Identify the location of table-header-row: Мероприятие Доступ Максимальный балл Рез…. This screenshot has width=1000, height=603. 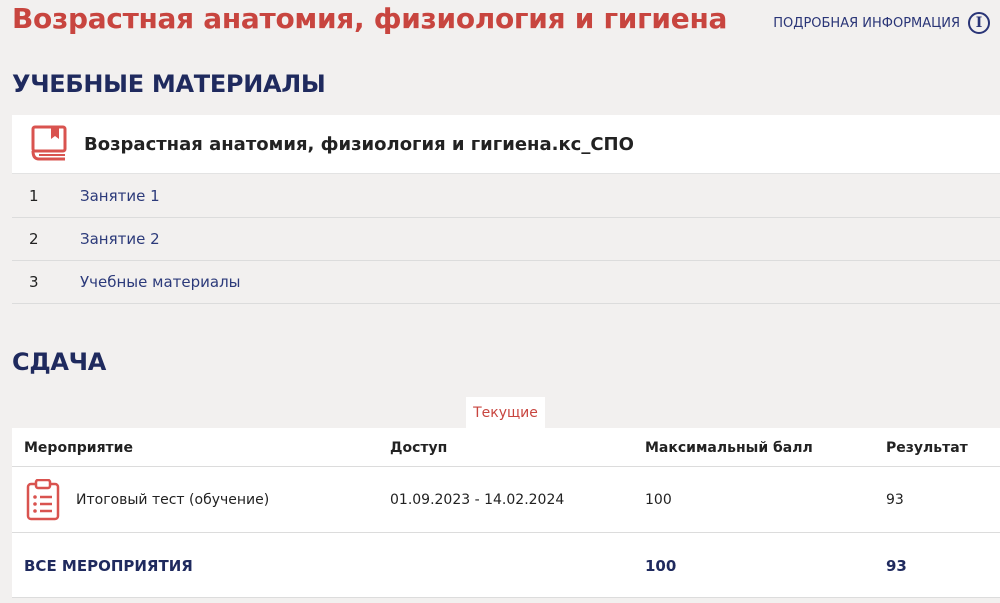
(506, 447).